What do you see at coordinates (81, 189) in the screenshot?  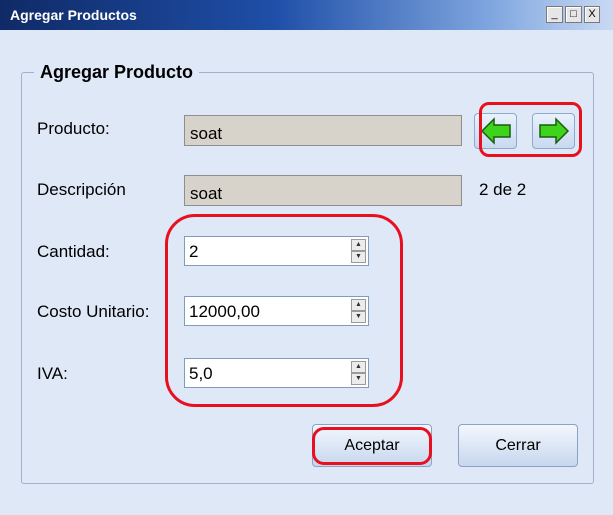 I see `descripcion-label: Descripción` at bounding box center [81, 189].